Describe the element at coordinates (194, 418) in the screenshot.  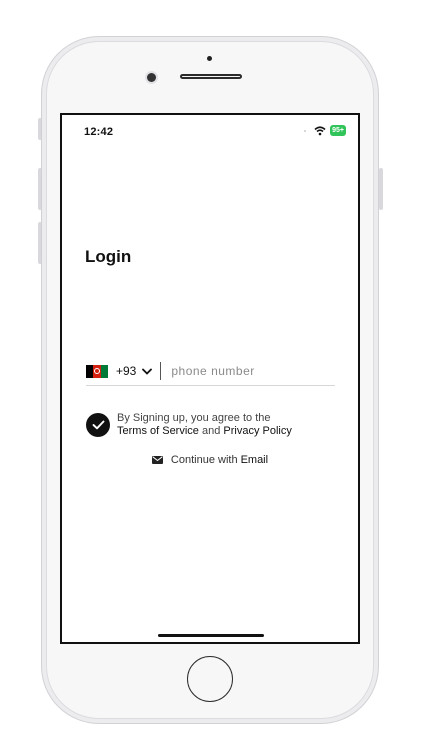
I see `terms-prefix: By Signing up, you agree to the` at that location.